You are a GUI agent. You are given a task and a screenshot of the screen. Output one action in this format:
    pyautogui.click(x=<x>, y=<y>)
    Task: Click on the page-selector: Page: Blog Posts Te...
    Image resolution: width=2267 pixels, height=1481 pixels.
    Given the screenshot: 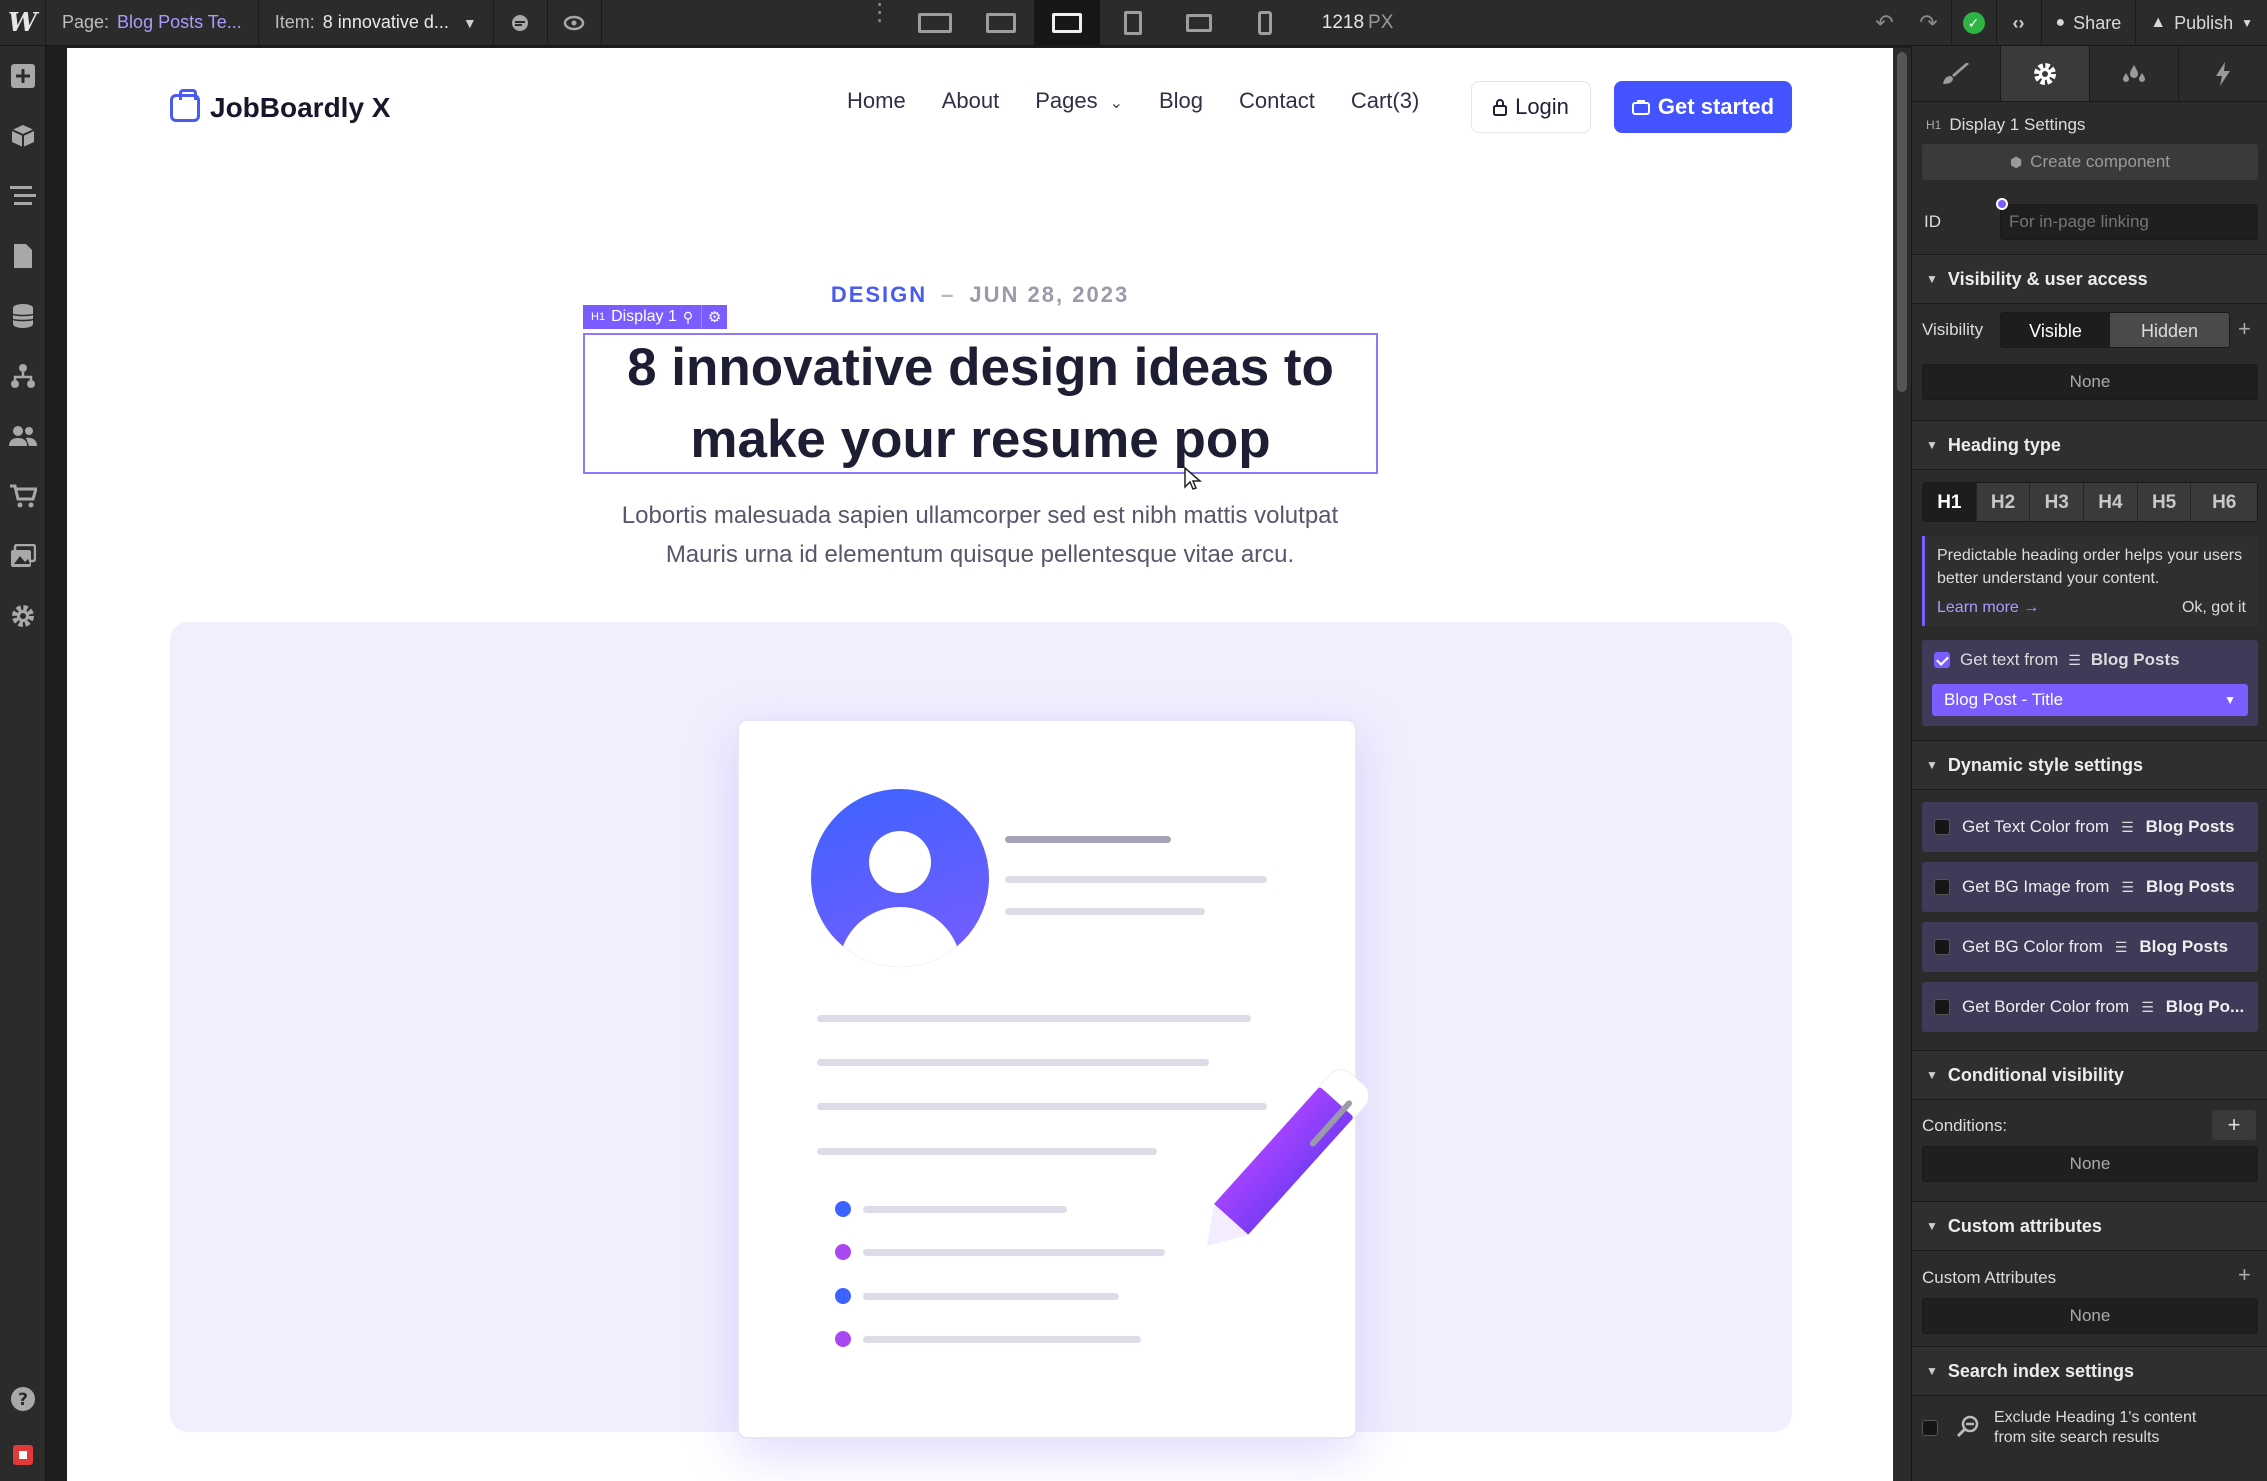 What is the action you would take?
    pyautogui.click(x=152, y=23)
    